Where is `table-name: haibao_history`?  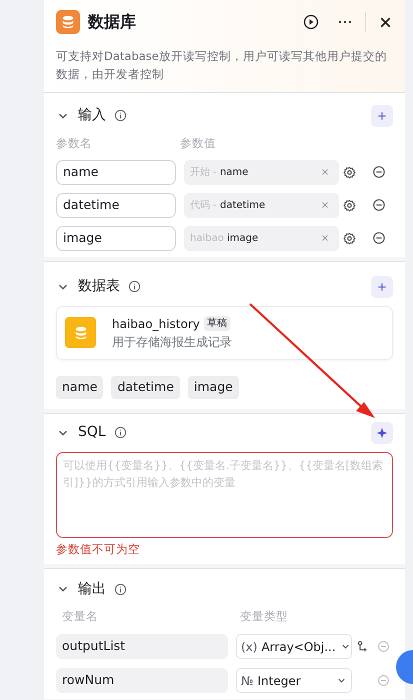 table-name: haibao_history is located at coordinates (156, 324).